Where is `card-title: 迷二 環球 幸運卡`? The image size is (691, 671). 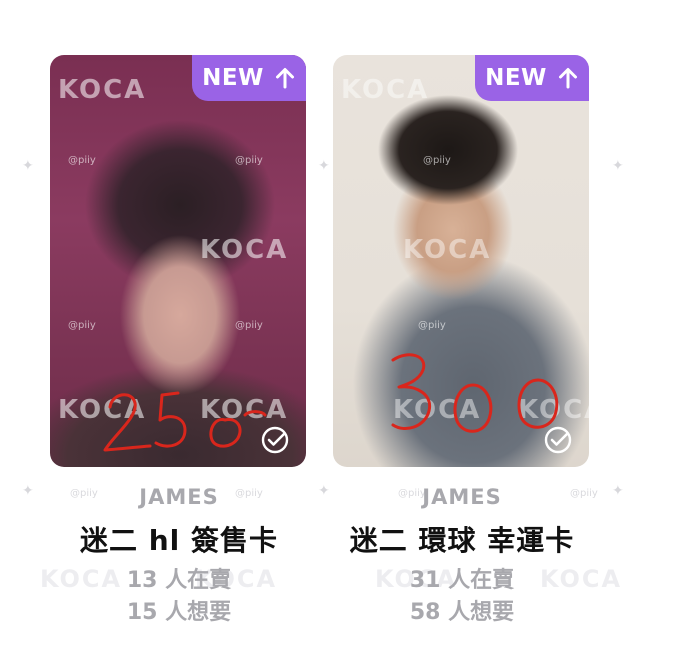 card-title: 迷二 環球 幸運卡 is located at coordinates (462, 539).